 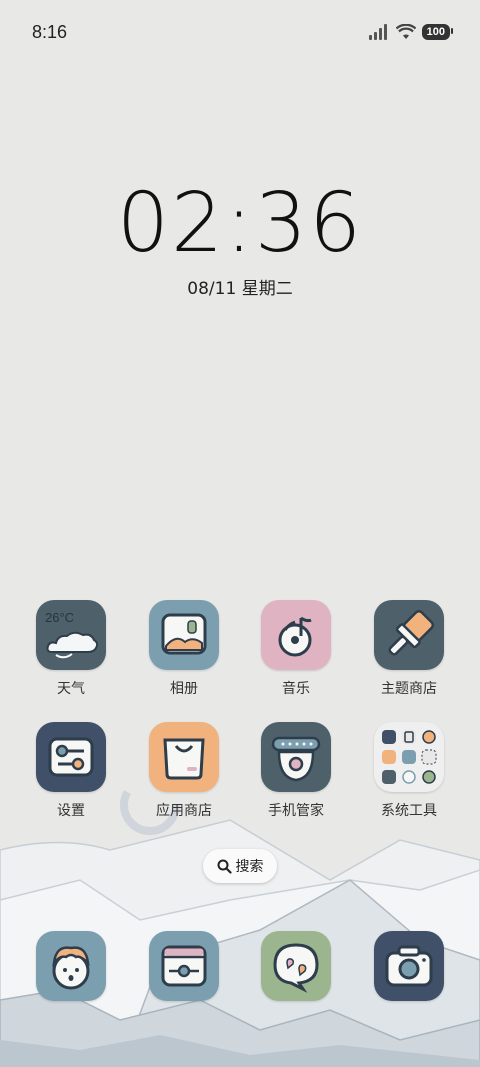 I want to click on dock-camera, so click(x=409, y=966).